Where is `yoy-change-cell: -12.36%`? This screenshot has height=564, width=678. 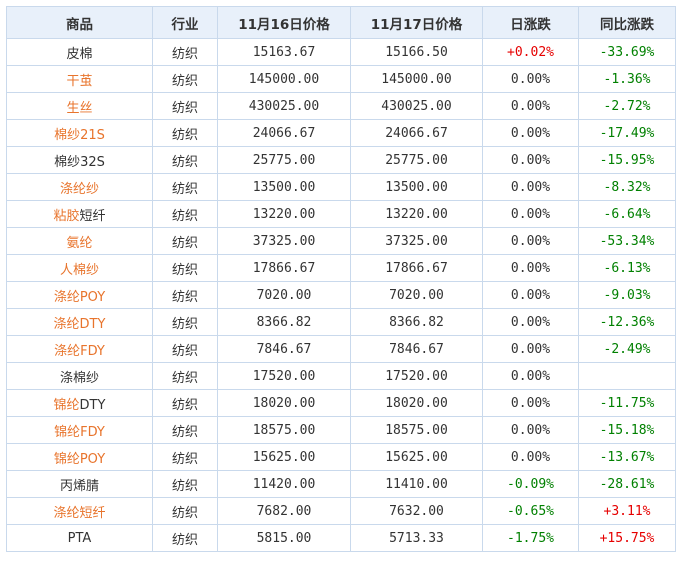
yoy-change-cell: -12.36% is located at coordinates (627, 322).